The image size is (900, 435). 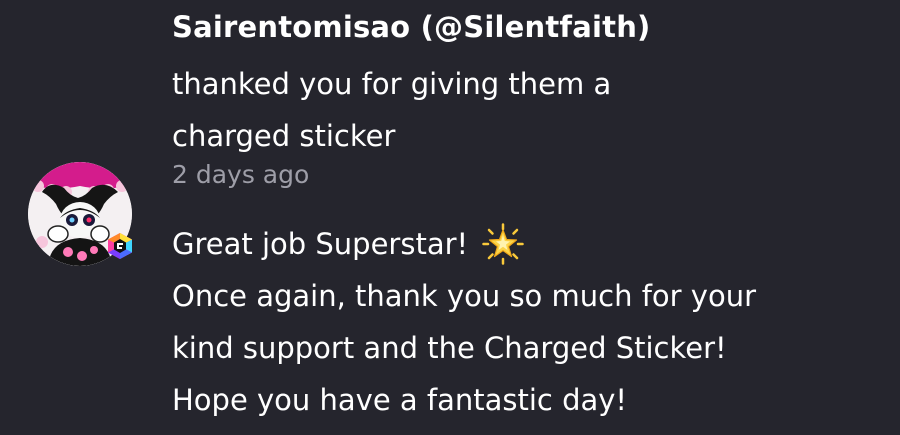 I want to click on message-line-text: Great job Superstar!, so click(x=320, y=244).